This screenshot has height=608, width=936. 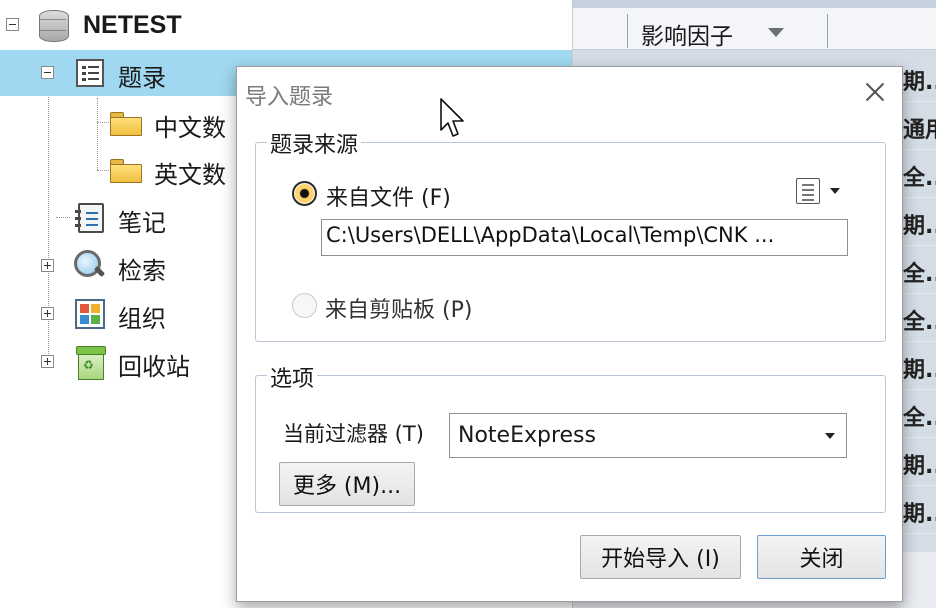 What do you see at coordinates (90, 314) in the screenshot?
I see `organize-icon` at bounding box center [90, 314].